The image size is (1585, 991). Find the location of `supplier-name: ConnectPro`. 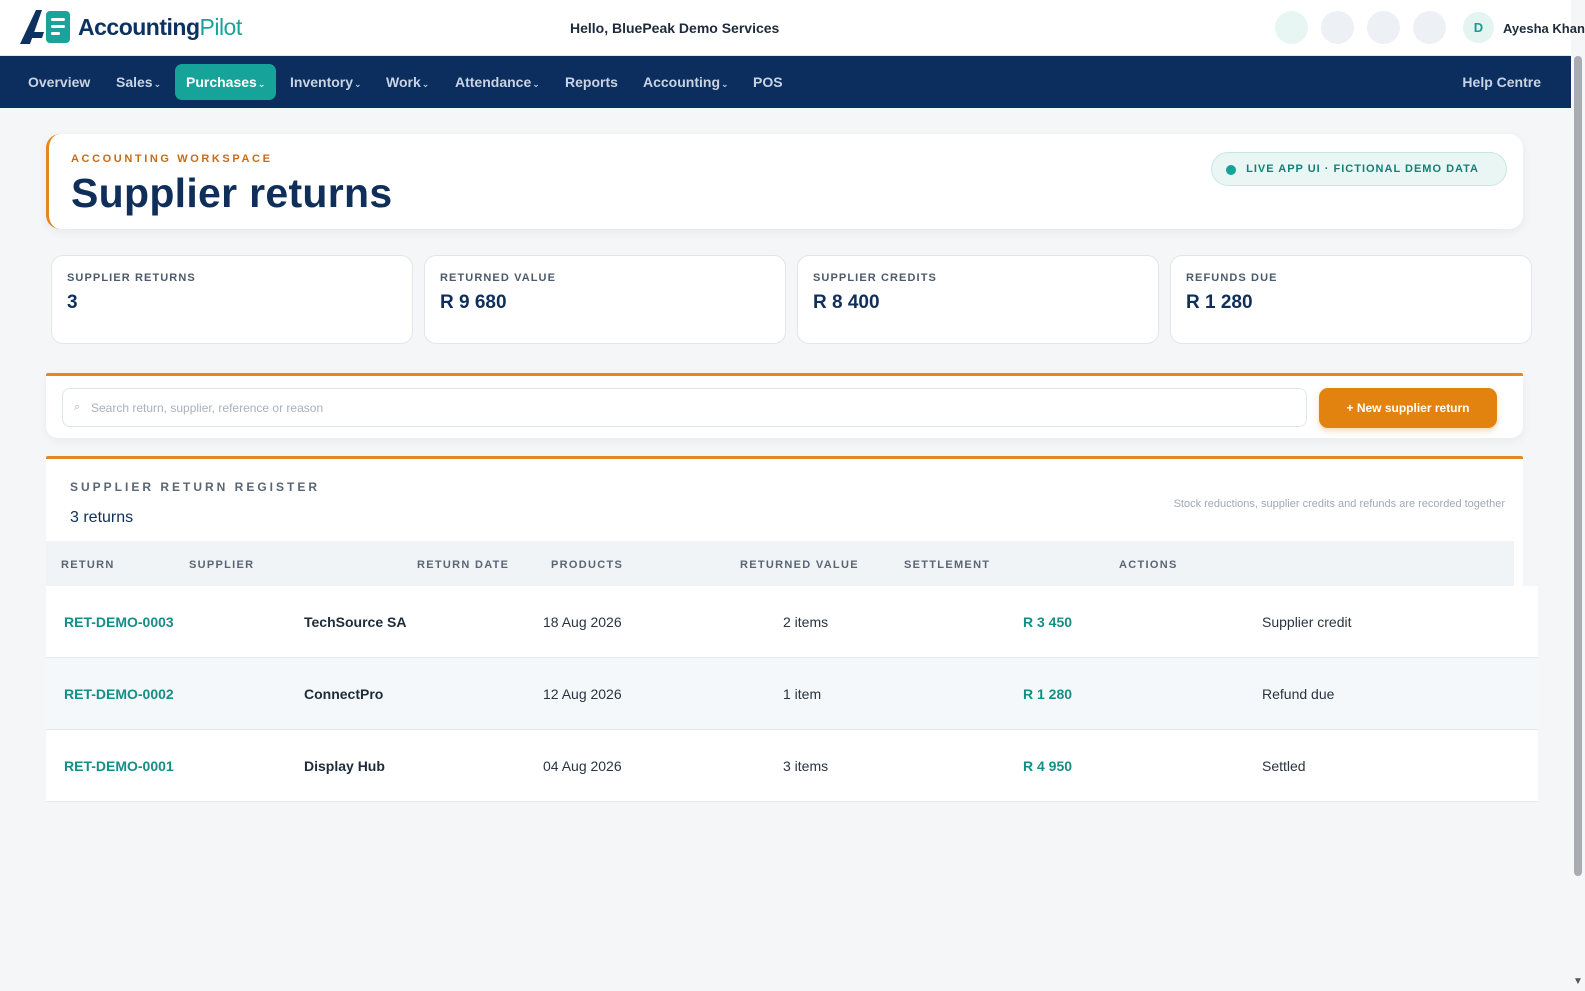

supplier-name: ConnectPro is located at coordinates (344, 694).